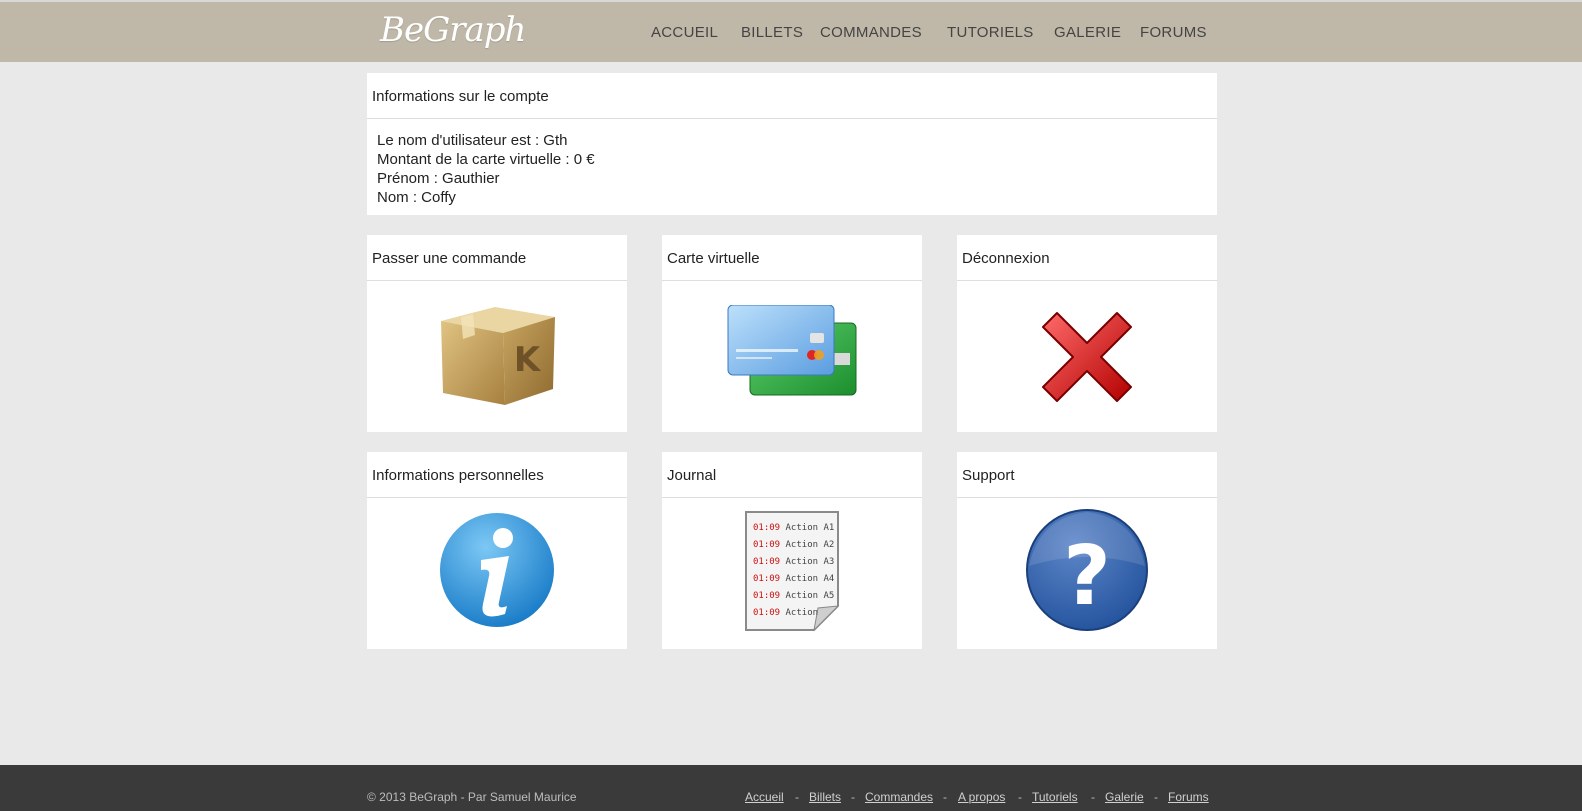 Image resolution: width=1582 pixels, height=811 pixels. What do you see at coordinates (794, 562) in the screenshot?
I see `log-line: 01:09 Action A3` at bounding box center [794, 562].